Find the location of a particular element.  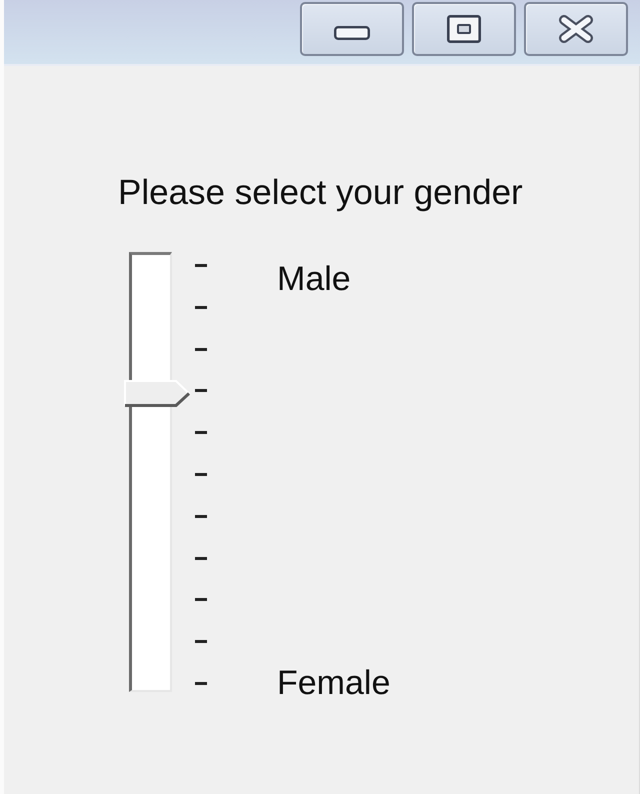

slider-label: Male is located at coordinates (314, 279).